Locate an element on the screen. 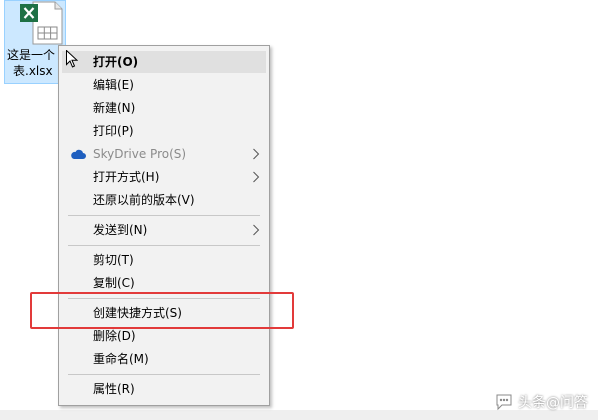 This screenshot has width=598, height=420. menu-item-label: 还原以前的版本(V) is located at coordinates (144, 200).